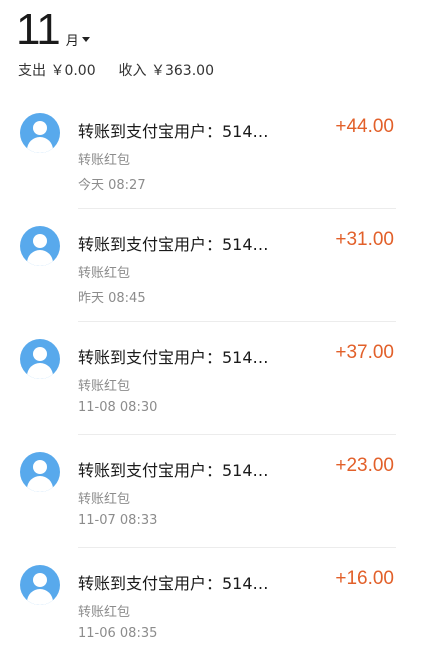  I want to click on transaction-amount: +16.00, so click(364, 578).